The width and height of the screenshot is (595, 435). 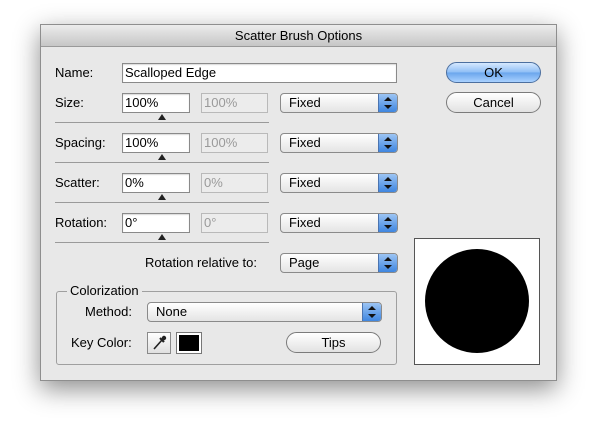 What do you see at coordinates (69, 102) in the screenshot?
I see `size-label: Size:` at bounding box center [69, 102].